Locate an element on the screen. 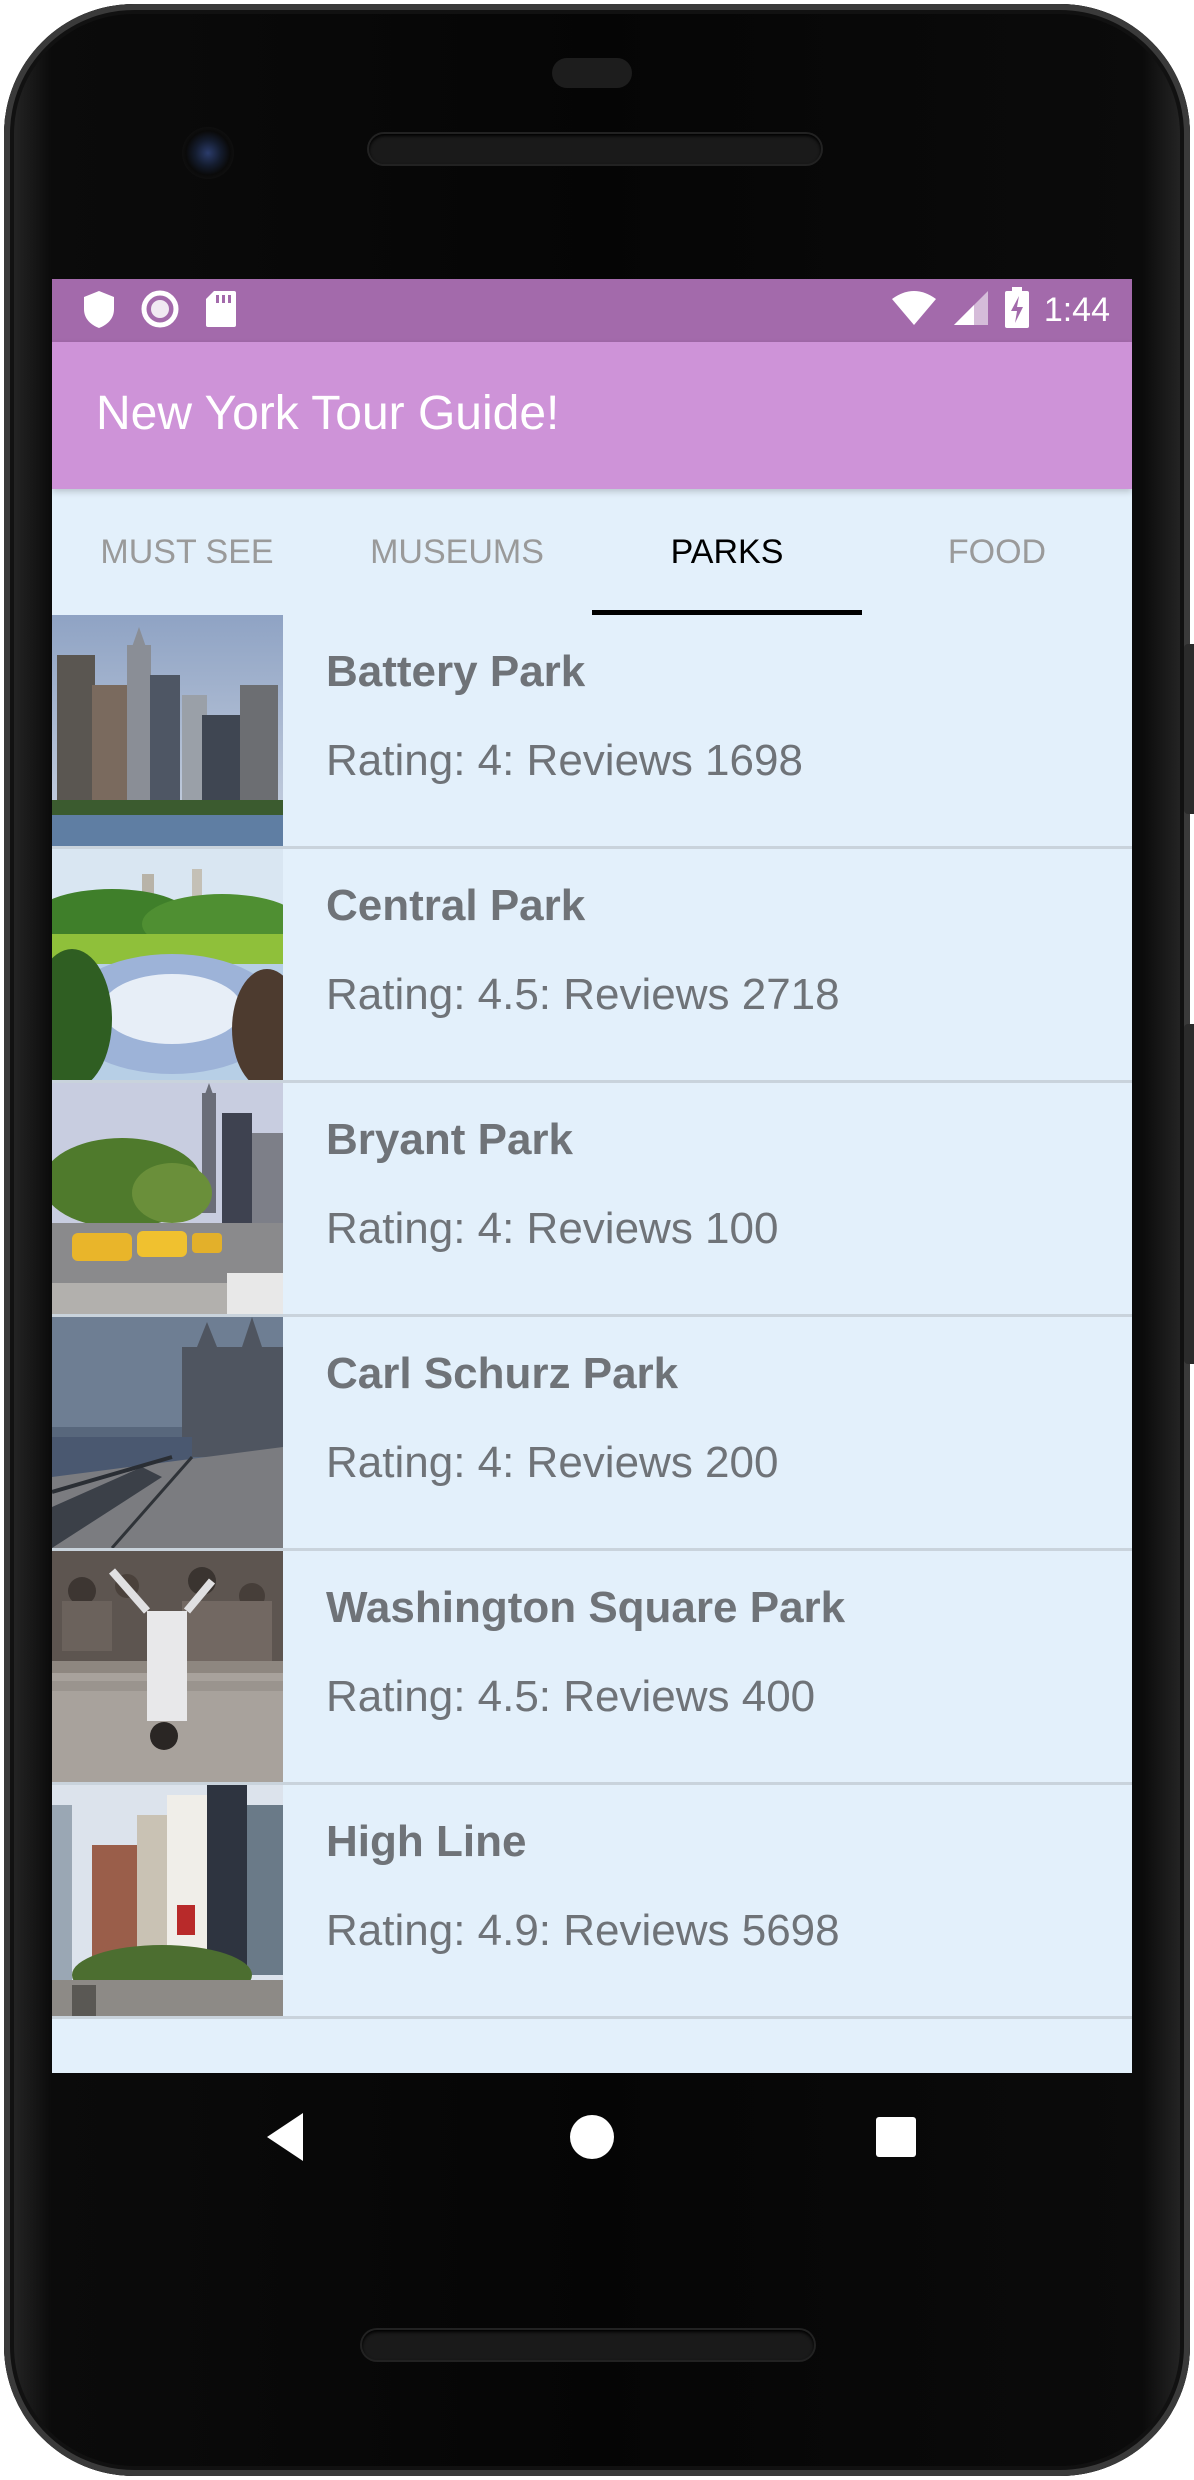 The image size is (1194, 2480). place-rating: Rating: 4: Reviews 100 is located at coordinates (552, 1228).